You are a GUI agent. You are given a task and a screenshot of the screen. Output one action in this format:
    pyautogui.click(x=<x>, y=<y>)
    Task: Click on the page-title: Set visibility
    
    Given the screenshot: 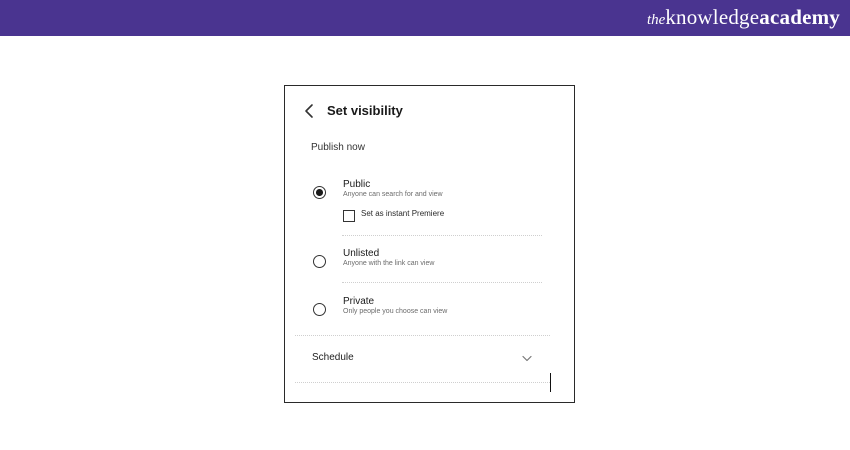 What is the action you would take?
    pyautogui.click(x=365, y=110)
    